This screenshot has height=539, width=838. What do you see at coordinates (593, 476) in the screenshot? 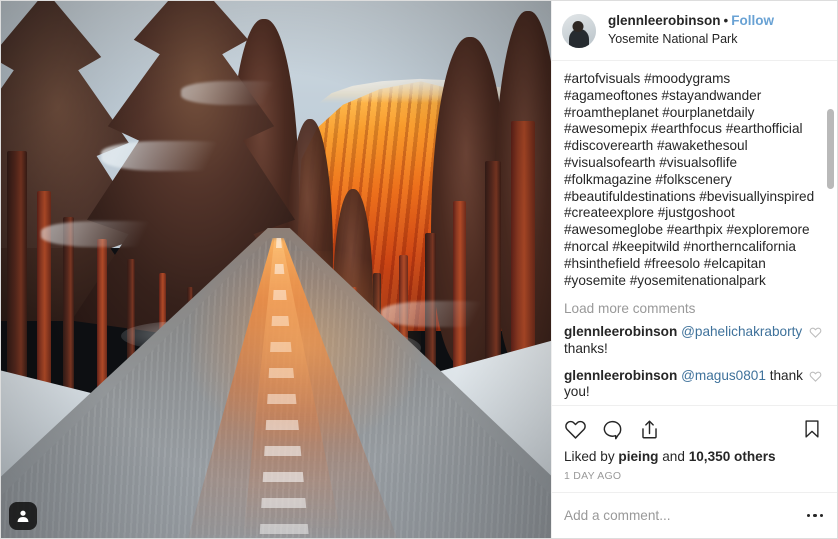
I see `post-timestamp: 1 DAY AGO` at bounding box center [593, 476].